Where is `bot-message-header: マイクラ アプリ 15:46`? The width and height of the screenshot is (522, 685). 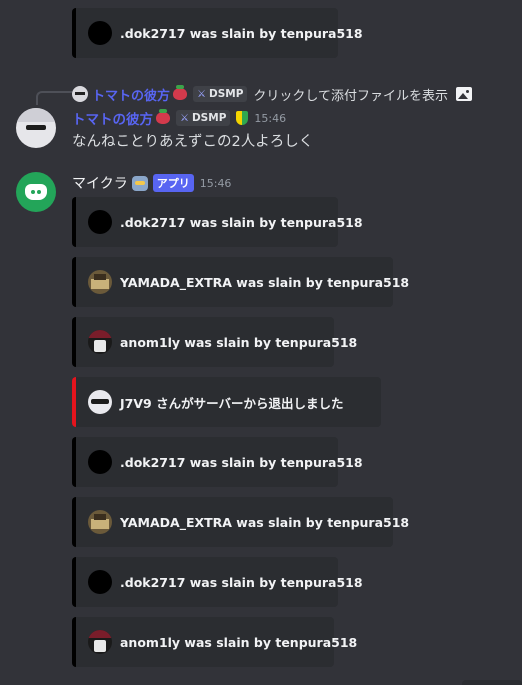 bot-message-header: マイクラ アプリ 15:46 is located at coordinates (151, 183).